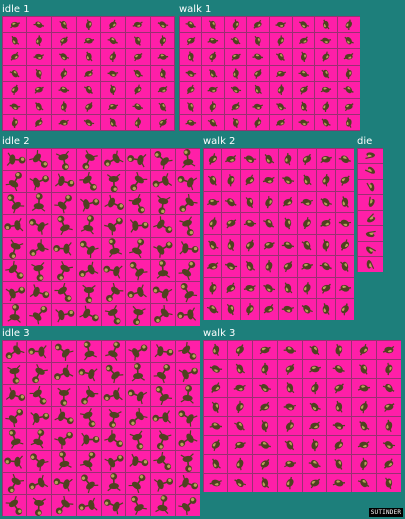 The width and height of the screenshot is (405, 519). What do you see at coordinates (195, 9) in the screenshot?
I see `section-label-walk-1: walk 1` at bounding box center [195, 9].